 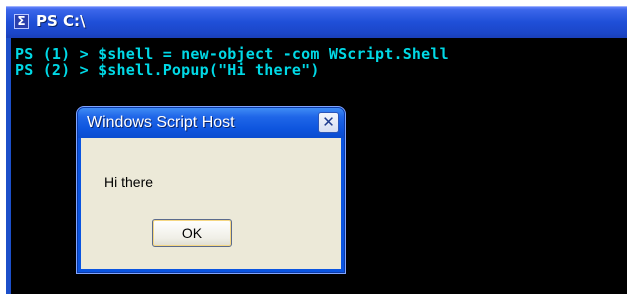 What do you see at coordinates (167, 70) in the screenshot?
I see `console-line-2: PS (2) > $shell.Popup("Hi there")` at bounding box center [167, 70].